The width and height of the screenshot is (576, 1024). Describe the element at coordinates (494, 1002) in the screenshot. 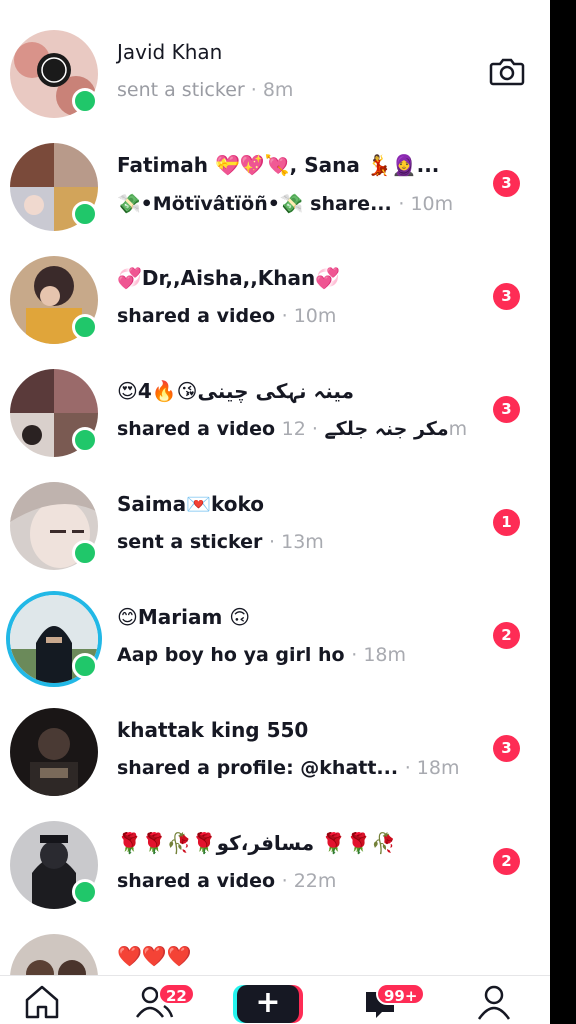

I see `profile-icon` at that location.